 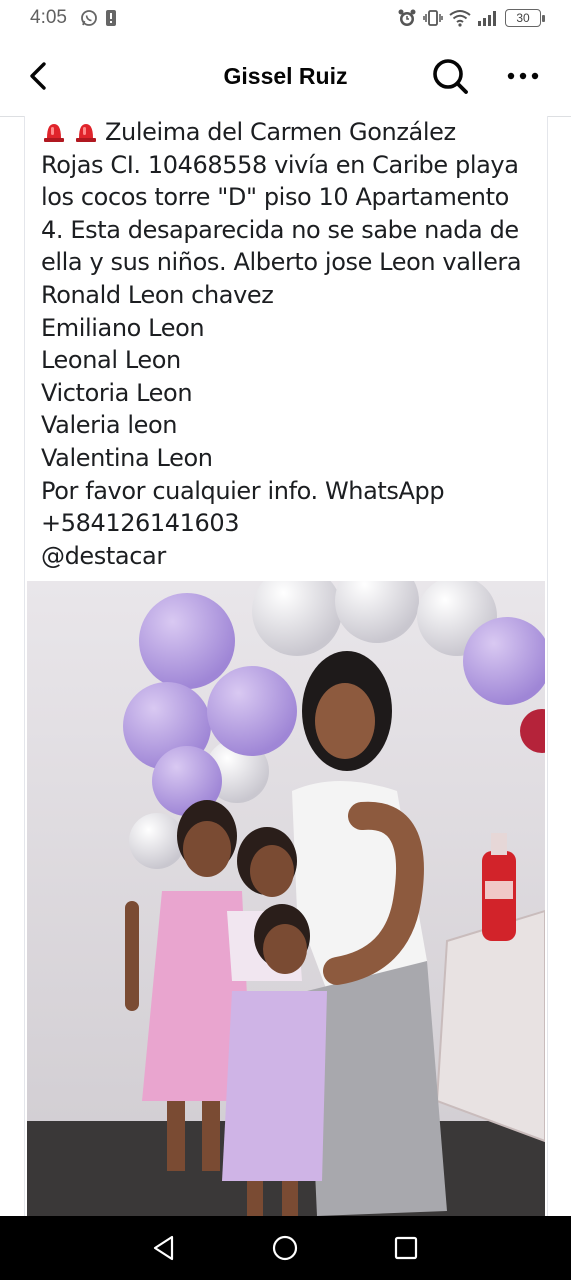 I want to click on home-circle-icon, so click(x=285, y=1248).